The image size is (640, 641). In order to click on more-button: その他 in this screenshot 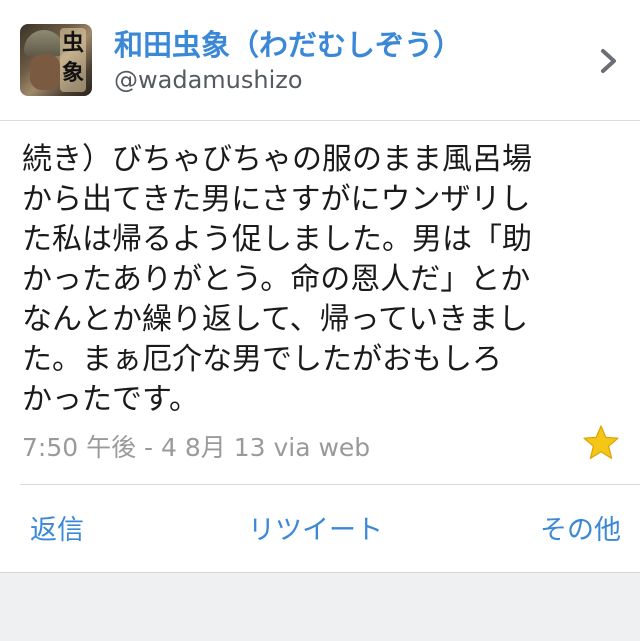, I will do `click(580, 527)`.